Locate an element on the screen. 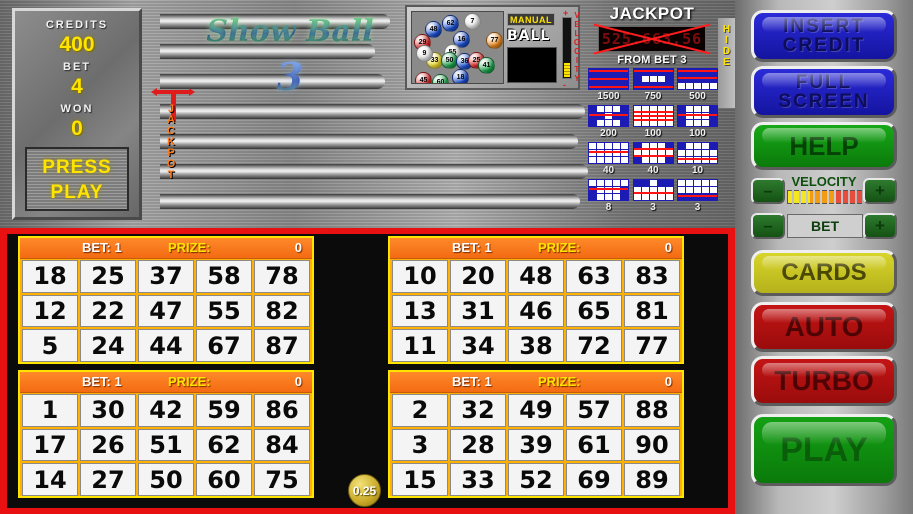 The image size is (913, 514). paytable-row: 200 100 100 is located at coordinates (653, 122).